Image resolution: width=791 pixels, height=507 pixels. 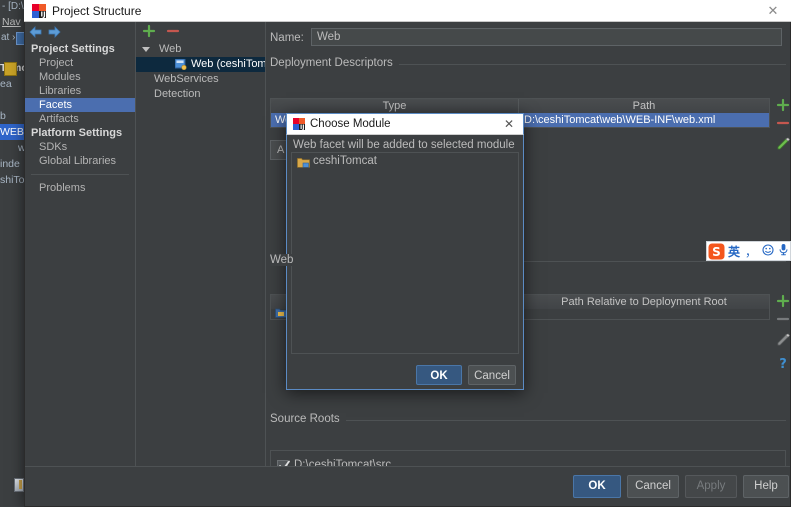 I want to click on name-input: Web, so click(x=546, y=37).